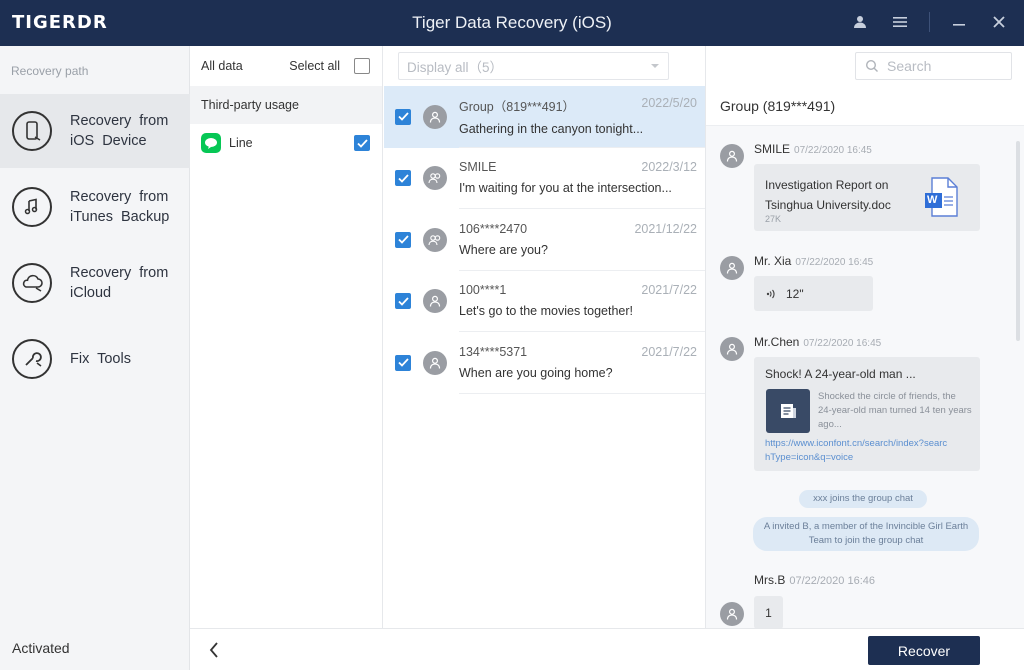  I want to click on conversation-name: SMILE, so click(478, 167).